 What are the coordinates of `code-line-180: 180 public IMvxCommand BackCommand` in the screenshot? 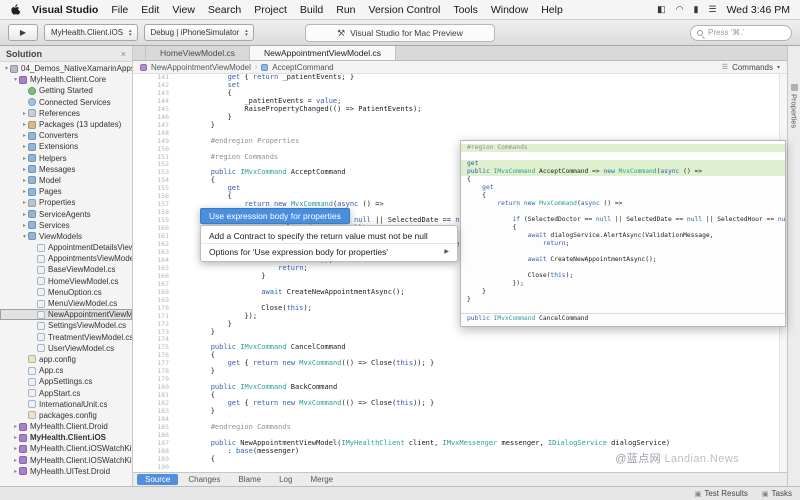 It's located at (460, 387).